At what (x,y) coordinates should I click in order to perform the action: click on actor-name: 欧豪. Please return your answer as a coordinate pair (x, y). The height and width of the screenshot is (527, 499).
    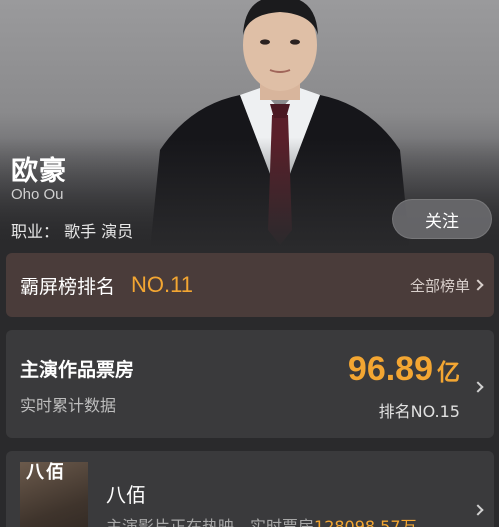
    Looking at the image, I should click on (39, 171).